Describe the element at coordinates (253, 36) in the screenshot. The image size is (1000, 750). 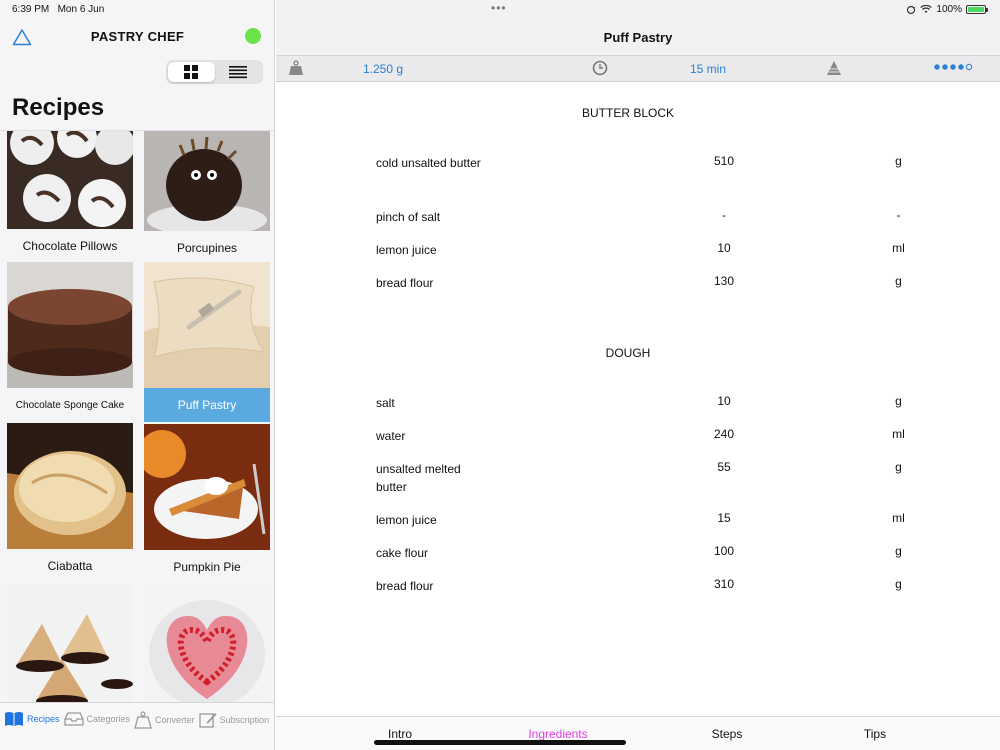
I see `sync-status-dot` at that location.